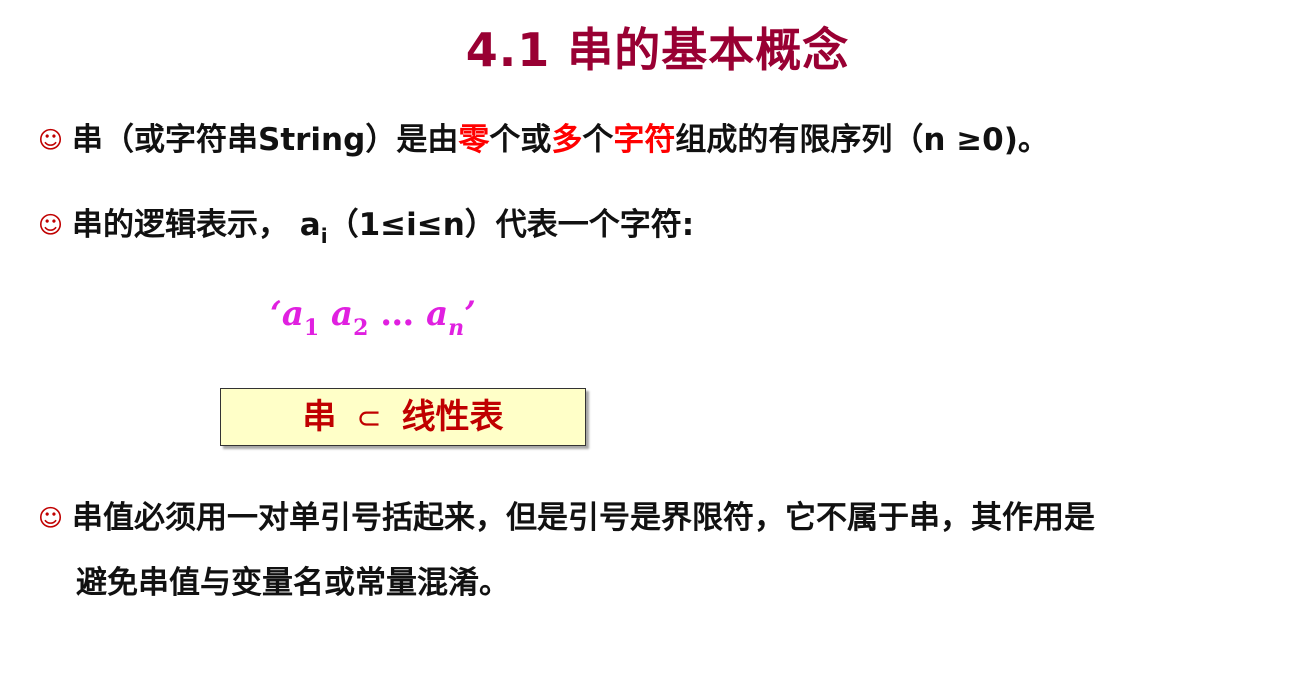  What do you see at coordinates (342, 314) in the screenshot?
I see `formula-a2: a` at bounding box center [342, 314].